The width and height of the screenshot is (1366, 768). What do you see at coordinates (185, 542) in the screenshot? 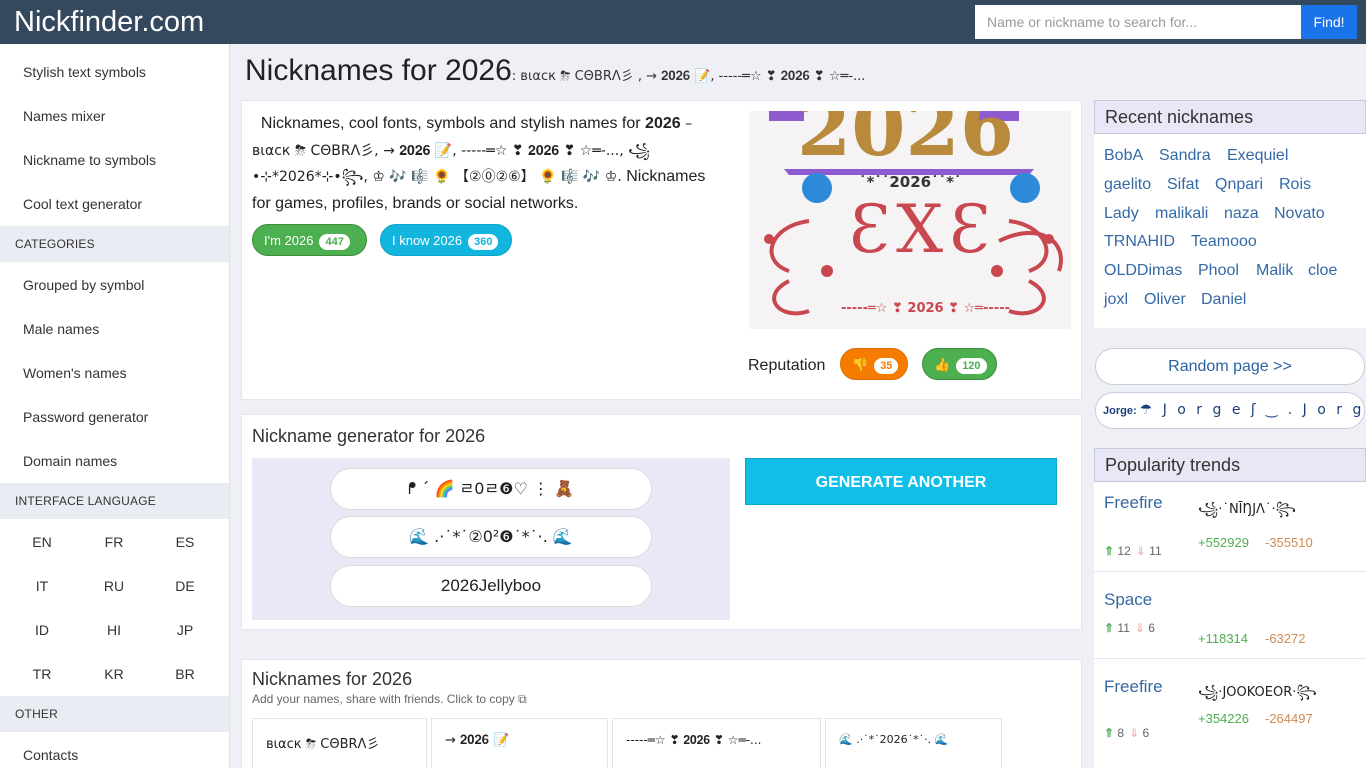
I see `lang-es: ES` at bounding box center [185, 542].